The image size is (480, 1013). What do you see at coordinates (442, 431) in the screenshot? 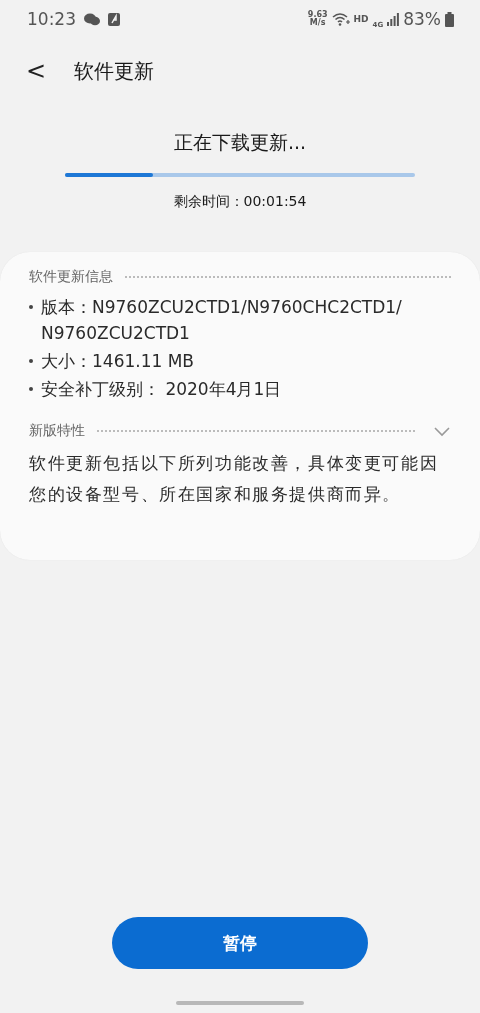
I see `chevron-down-icon` at bounding box center [442, 431].